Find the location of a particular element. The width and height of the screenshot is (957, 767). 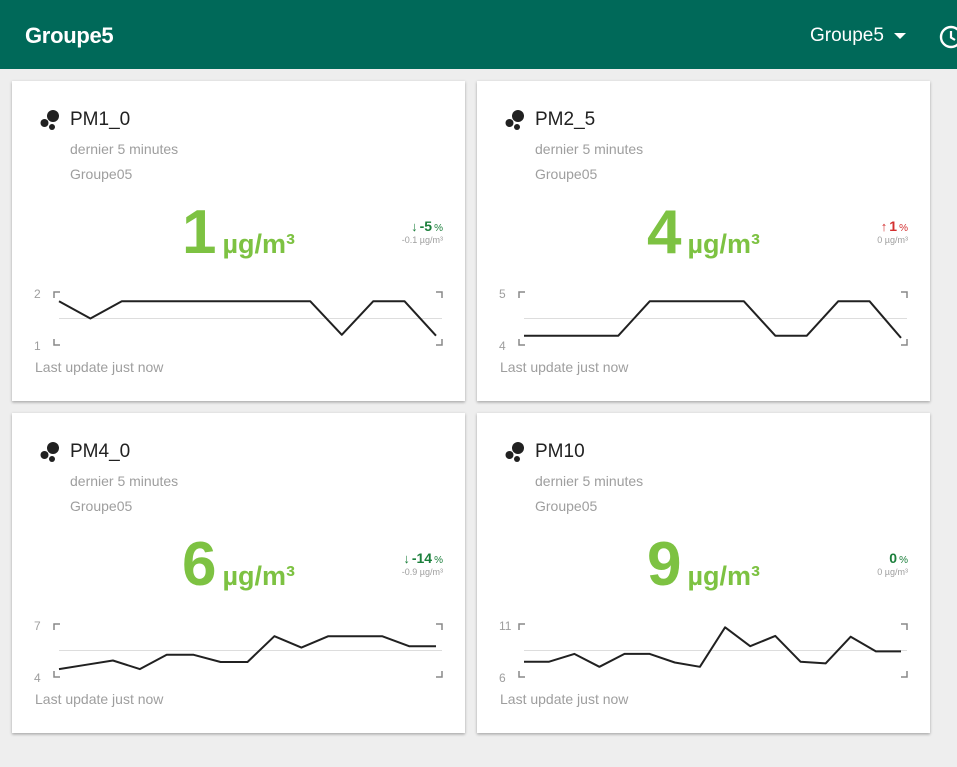

delta-indicator: ↓ -14% -0.9 µg/m³ is located at coordinates (422, 563).